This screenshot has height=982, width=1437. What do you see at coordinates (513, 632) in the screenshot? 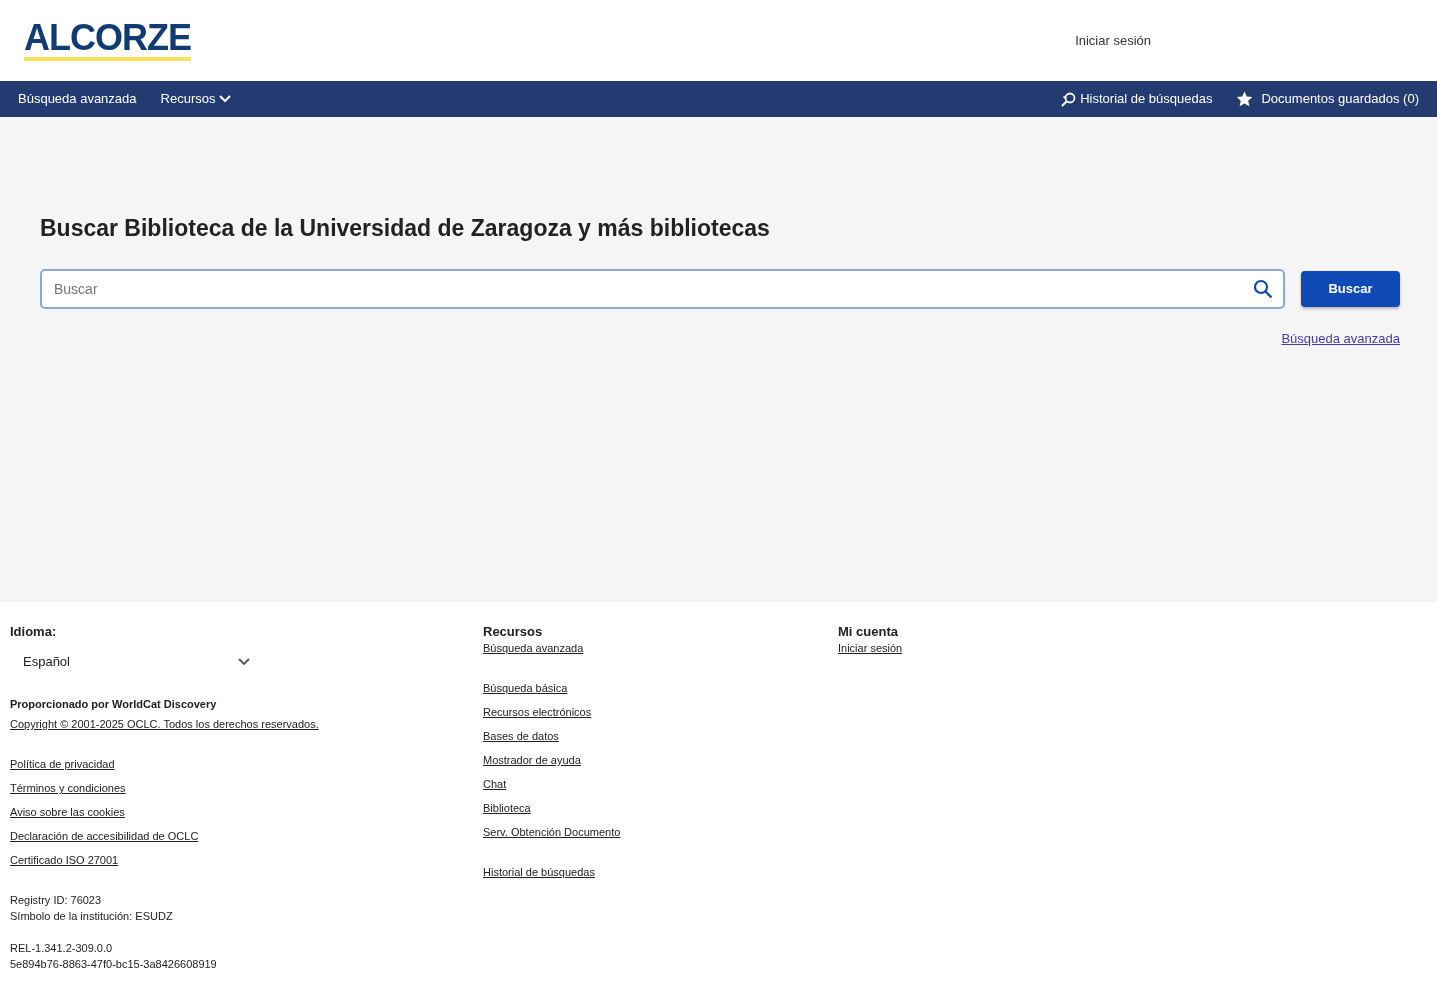
I see `footer-column-heading: Recursos` at bounding box center [513, 632].